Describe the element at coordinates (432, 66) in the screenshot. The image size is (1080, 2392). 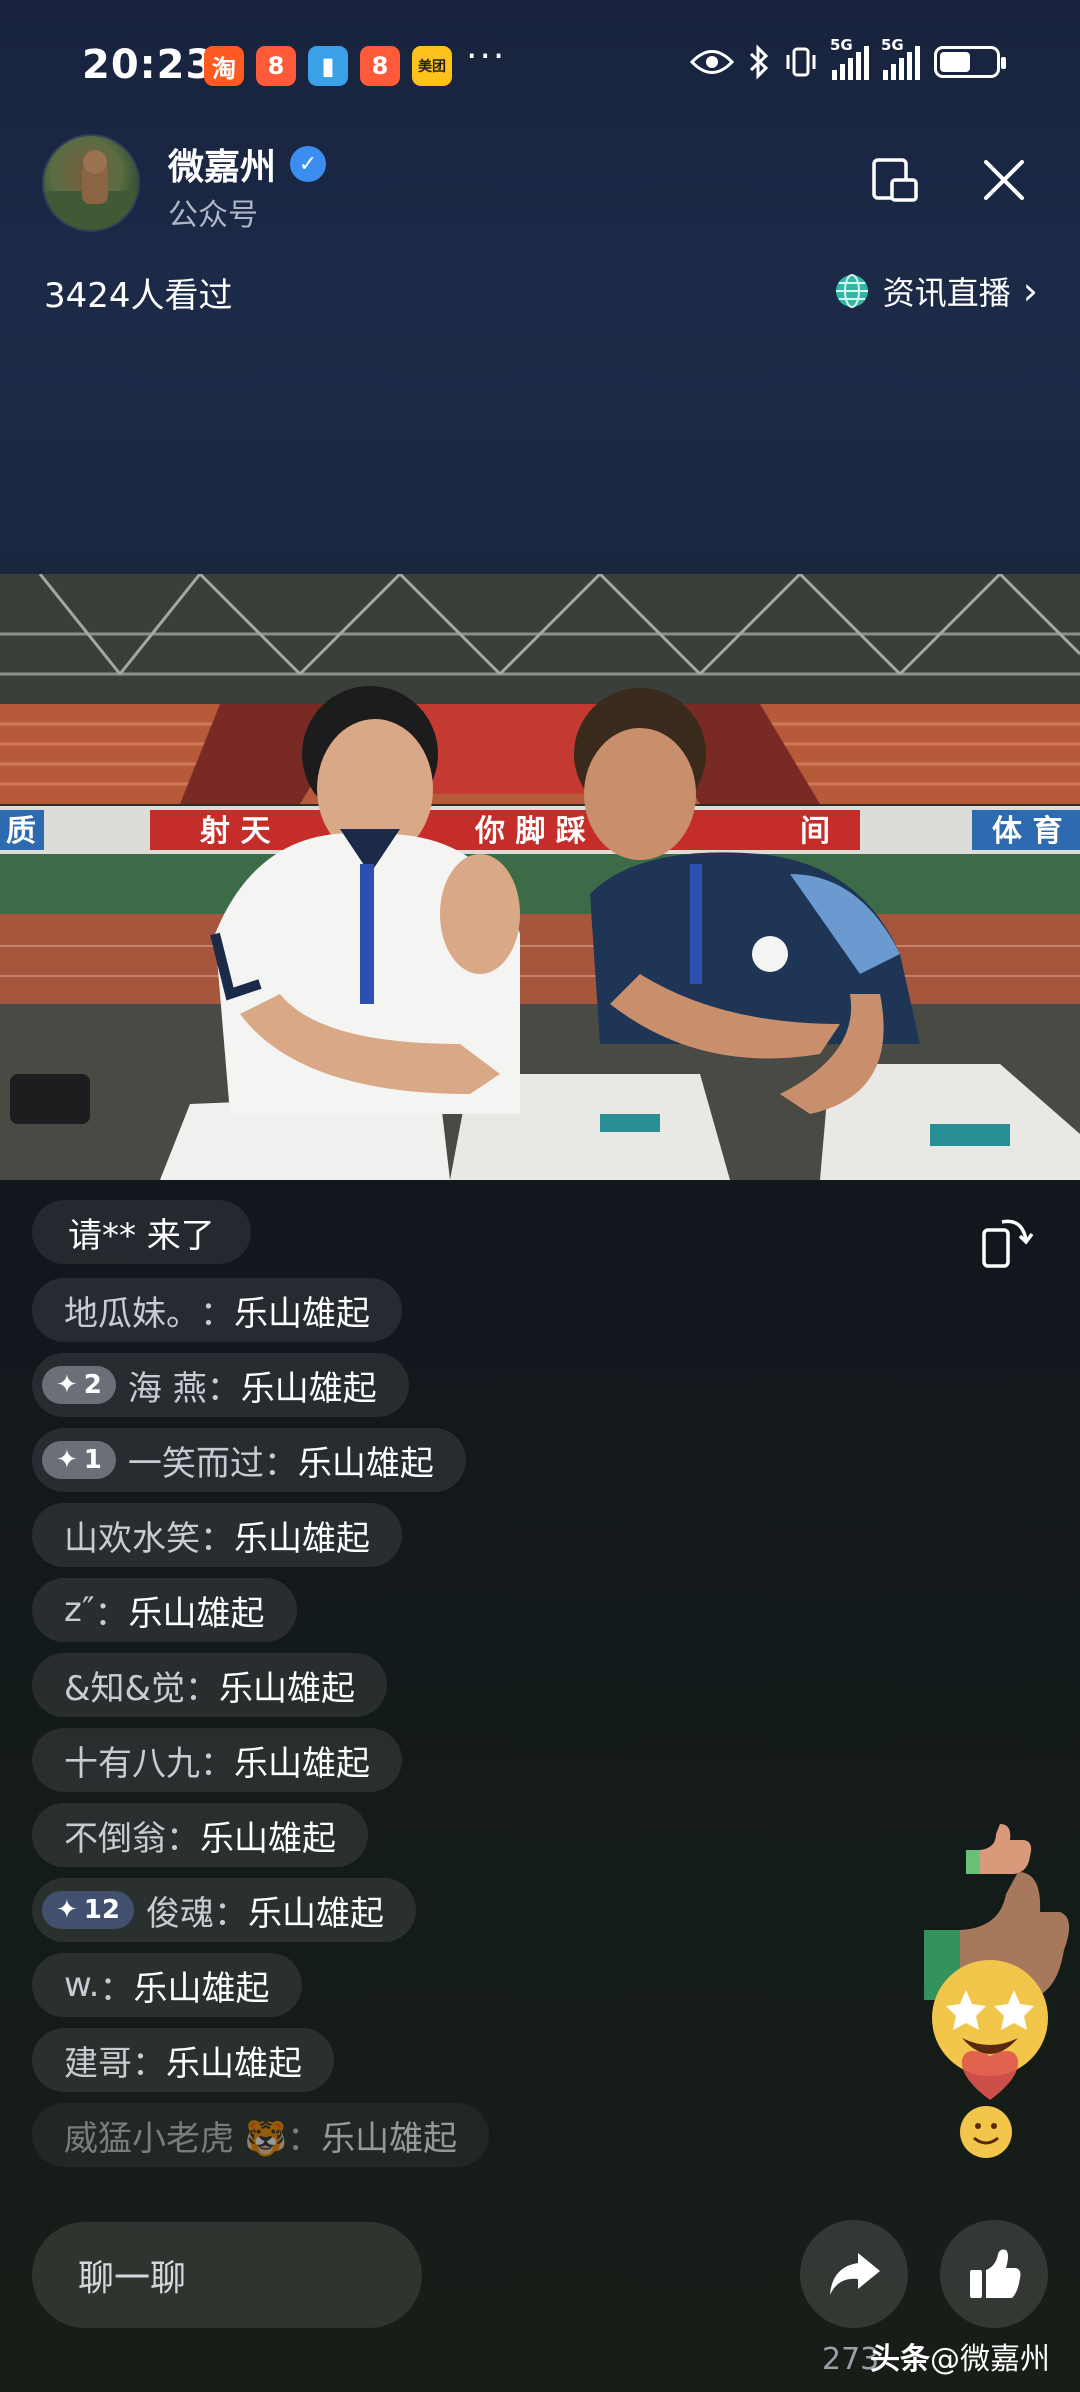
I see `meituan-icon: 美团` at that location.